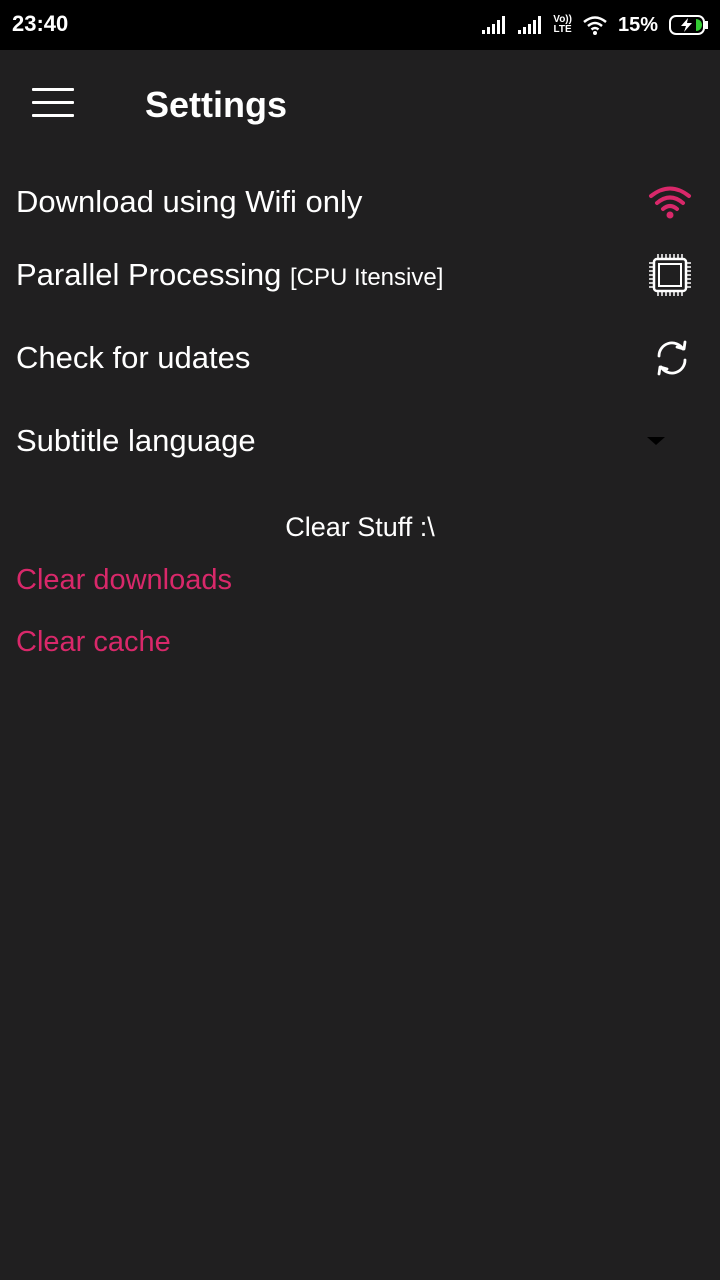  Describe the element at coordinates (40, 23) in the screenshot. I see `status-time: 23:40` at that location.